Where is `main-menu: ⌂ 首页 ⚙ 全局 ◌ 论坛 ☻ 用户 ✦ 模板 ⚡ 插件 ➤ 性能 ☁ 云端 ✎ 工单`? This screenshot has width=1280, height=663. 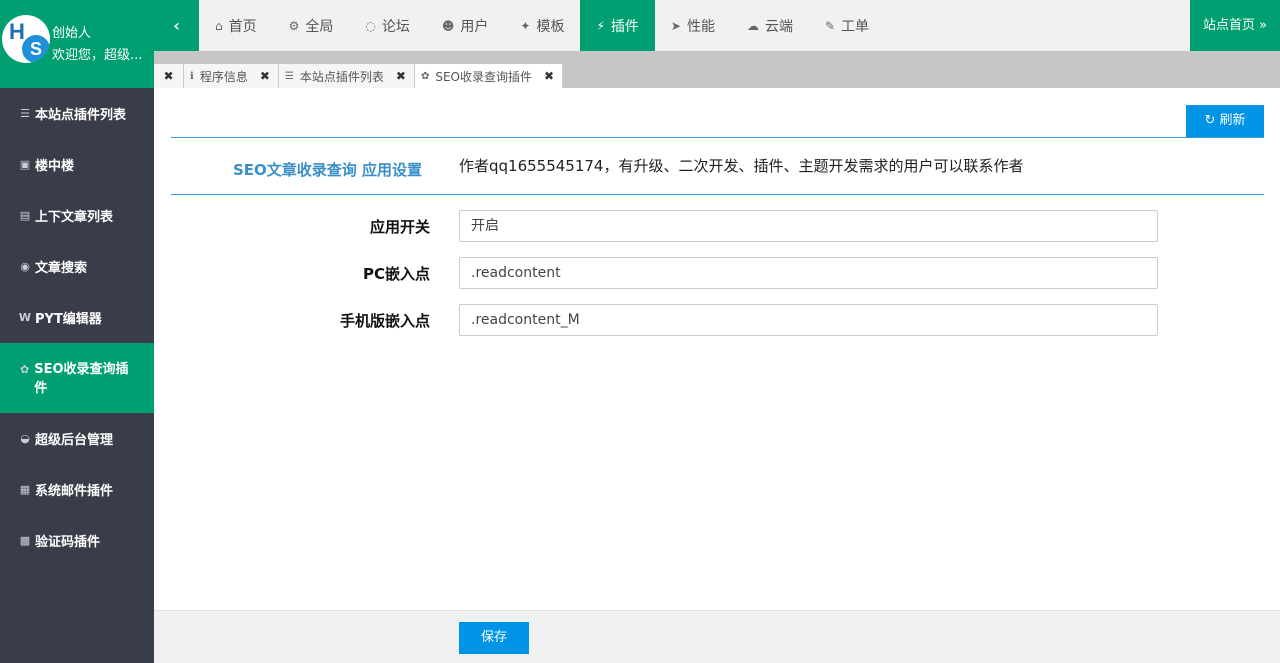
main-menu: ⌂ 首页 ⚙ 全局 ◌ 论坛 ☻ 用户 ✦ 模板 ⚡ 插件 ➤ 性能 ☁ 云端 ✎ 工单 is located at coordinates (542, 25).